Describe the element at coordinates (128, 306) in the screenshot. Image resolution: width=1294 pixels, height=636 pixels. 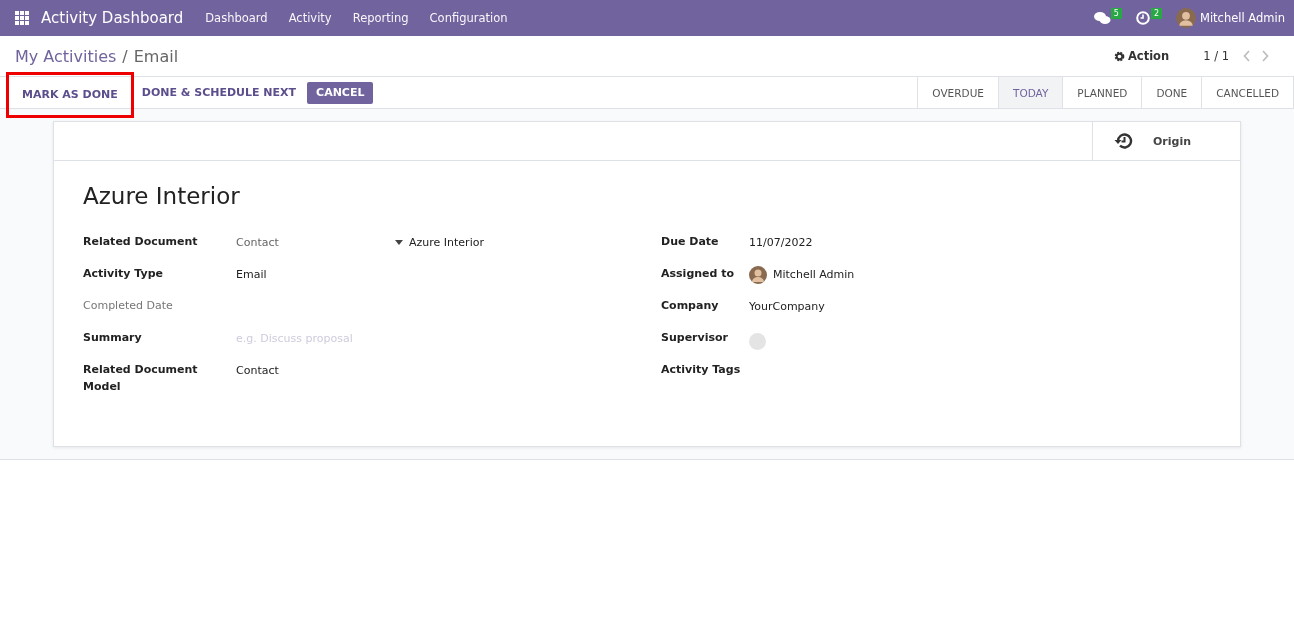
I see `field-label: Completed Date` at that location.